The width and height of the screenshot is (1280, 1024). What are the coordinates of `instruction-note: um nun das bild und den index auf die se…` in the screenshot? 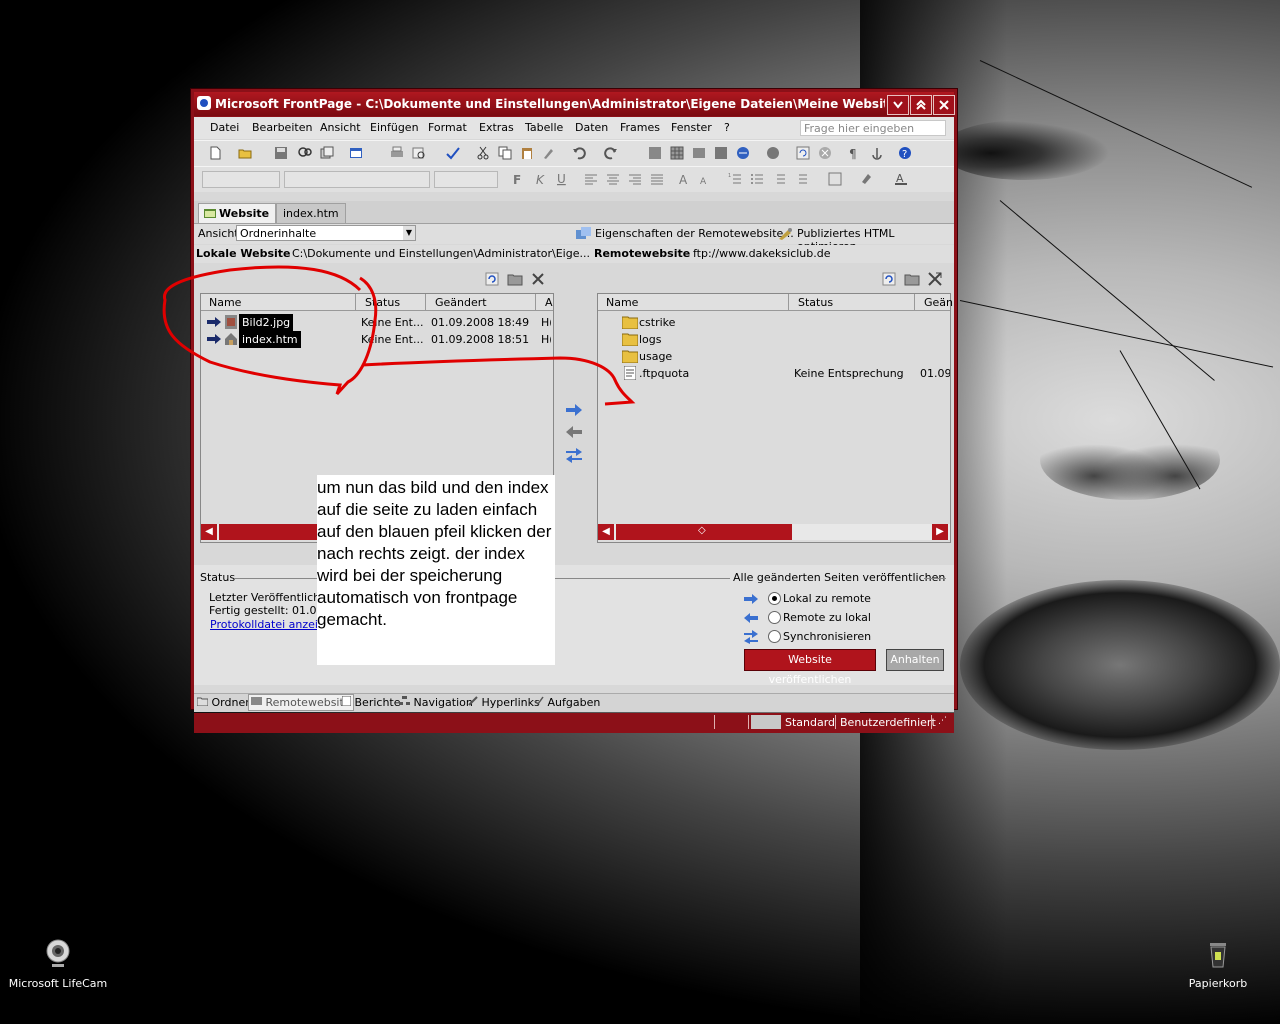 It's located at (436, 570).